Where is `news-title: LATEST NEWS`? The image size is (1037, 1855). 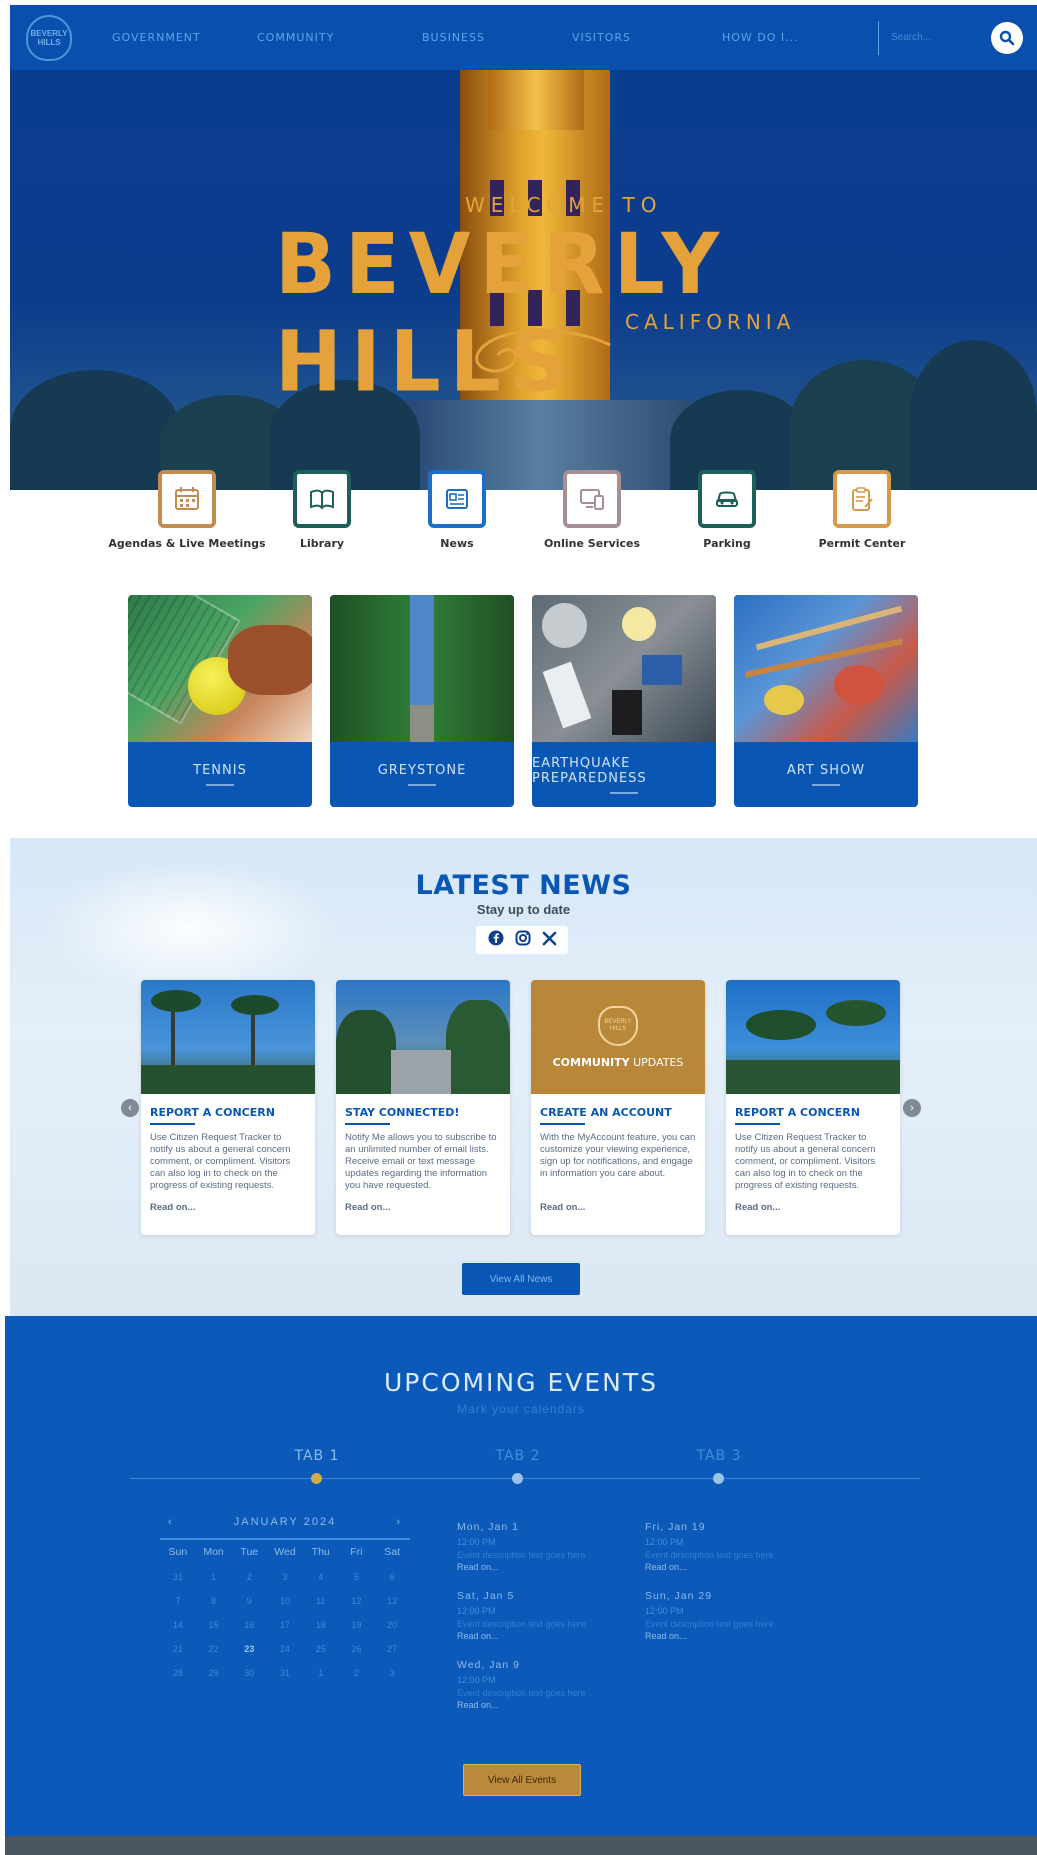
news-title: LATEST NEWS is located at coordinates (523, 885).